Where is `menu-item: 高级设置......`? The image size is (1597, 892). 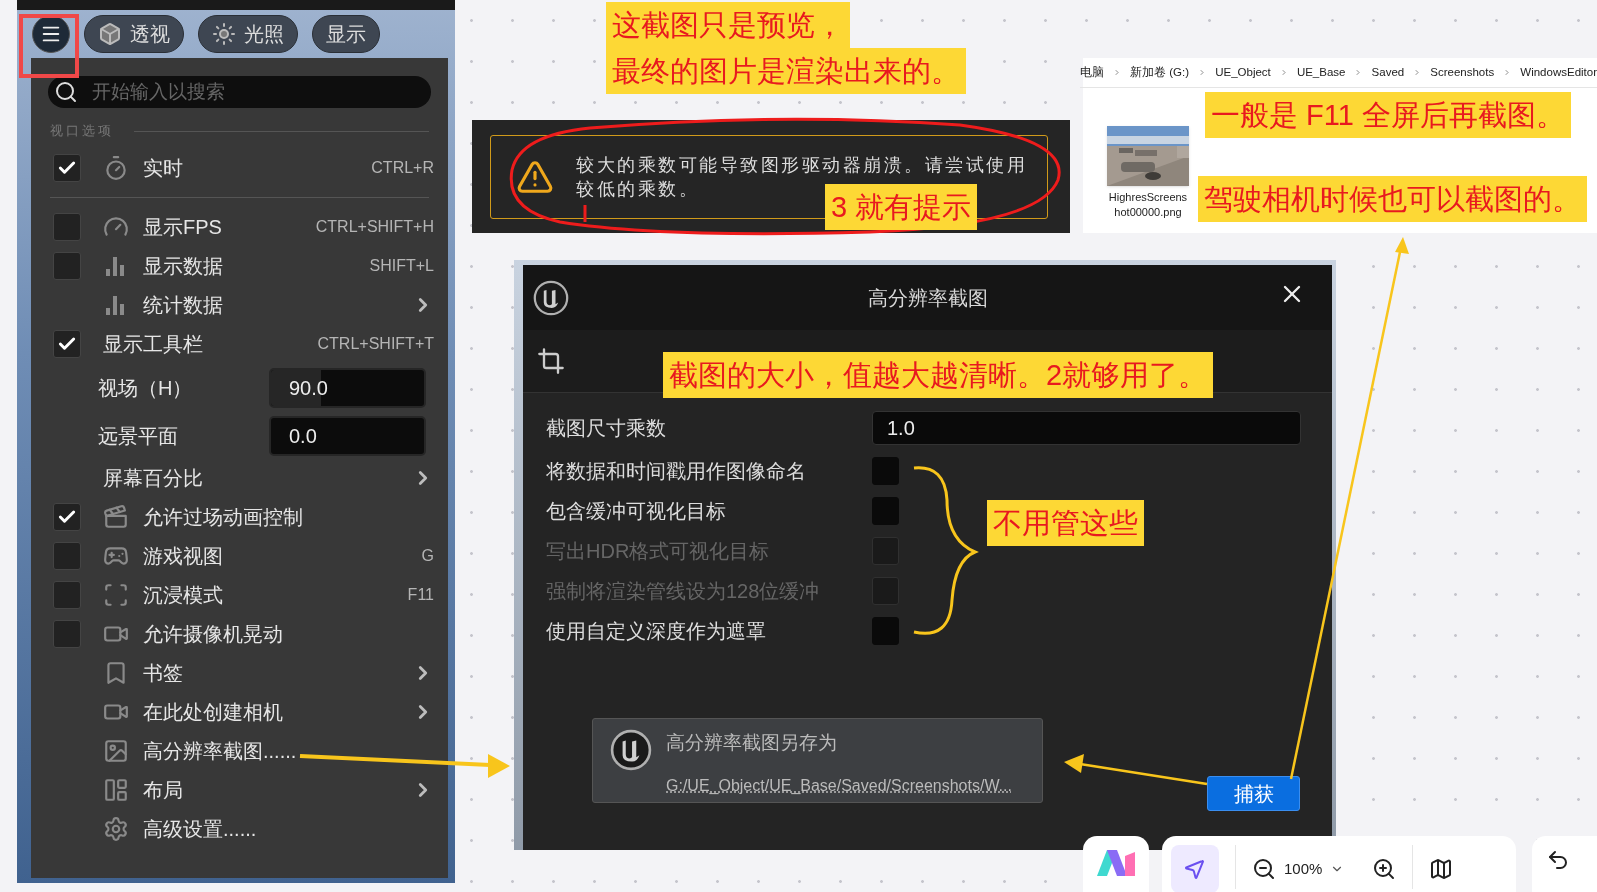 menu-item: 高级设置...... is located at coordinates (200, 828).